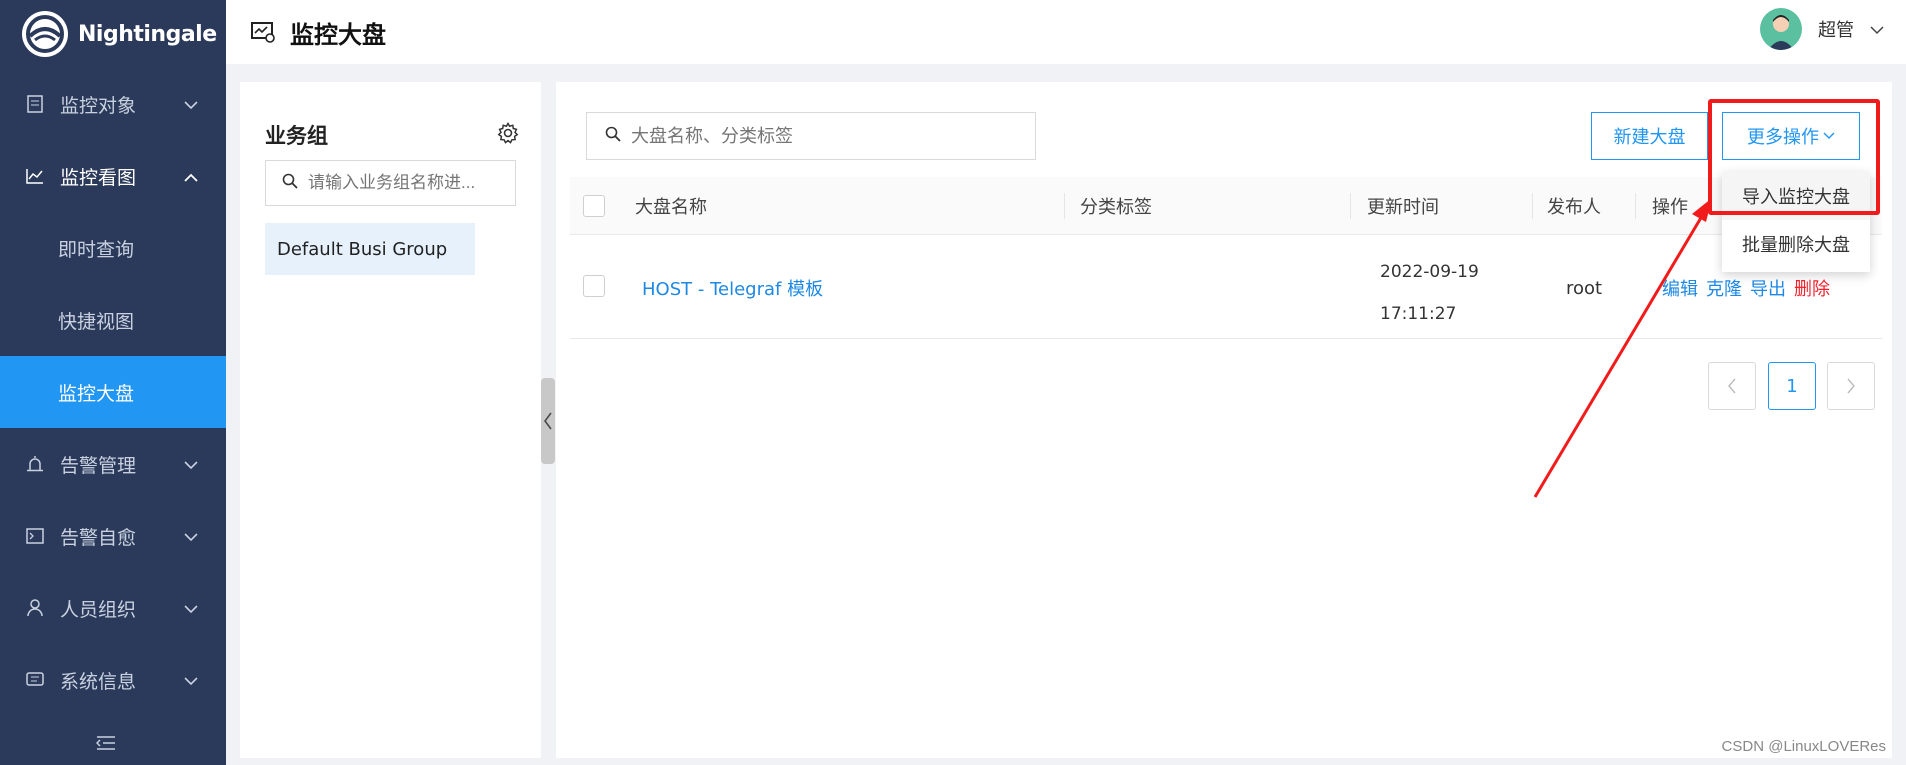 This screenshot has width=1906, height=765. What do you see at coordinates (147, 34) in the screenshot?
I see `app-name: Nightingale` at bounding box center [147, 34].